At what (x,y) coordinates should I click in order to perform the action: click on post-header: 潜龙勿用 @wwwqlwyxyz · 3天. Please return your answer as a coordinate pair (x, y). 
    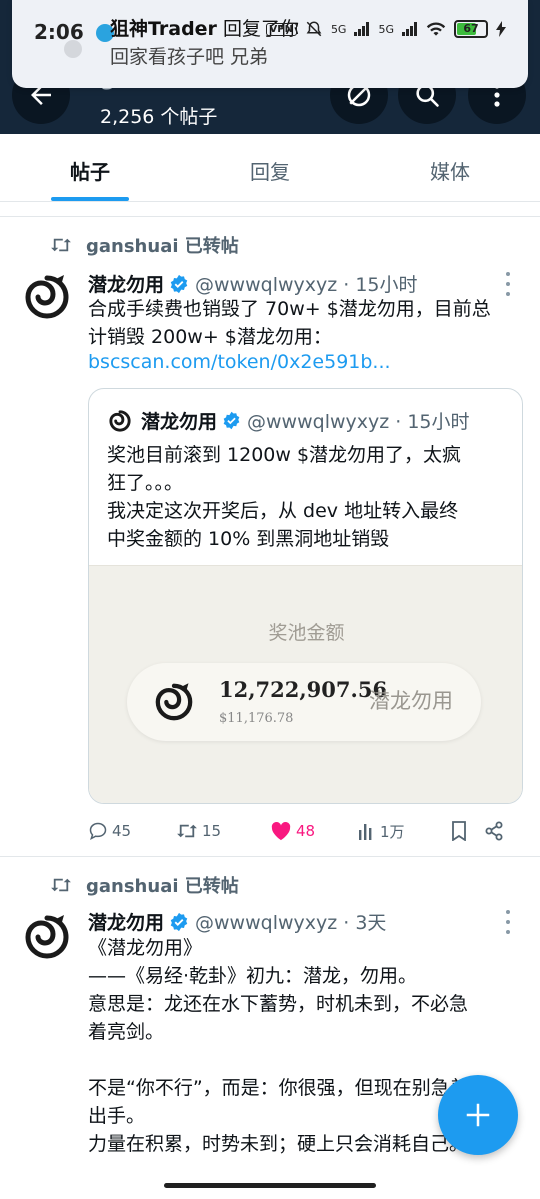
    Looking at the image, I should click on (237, 921).